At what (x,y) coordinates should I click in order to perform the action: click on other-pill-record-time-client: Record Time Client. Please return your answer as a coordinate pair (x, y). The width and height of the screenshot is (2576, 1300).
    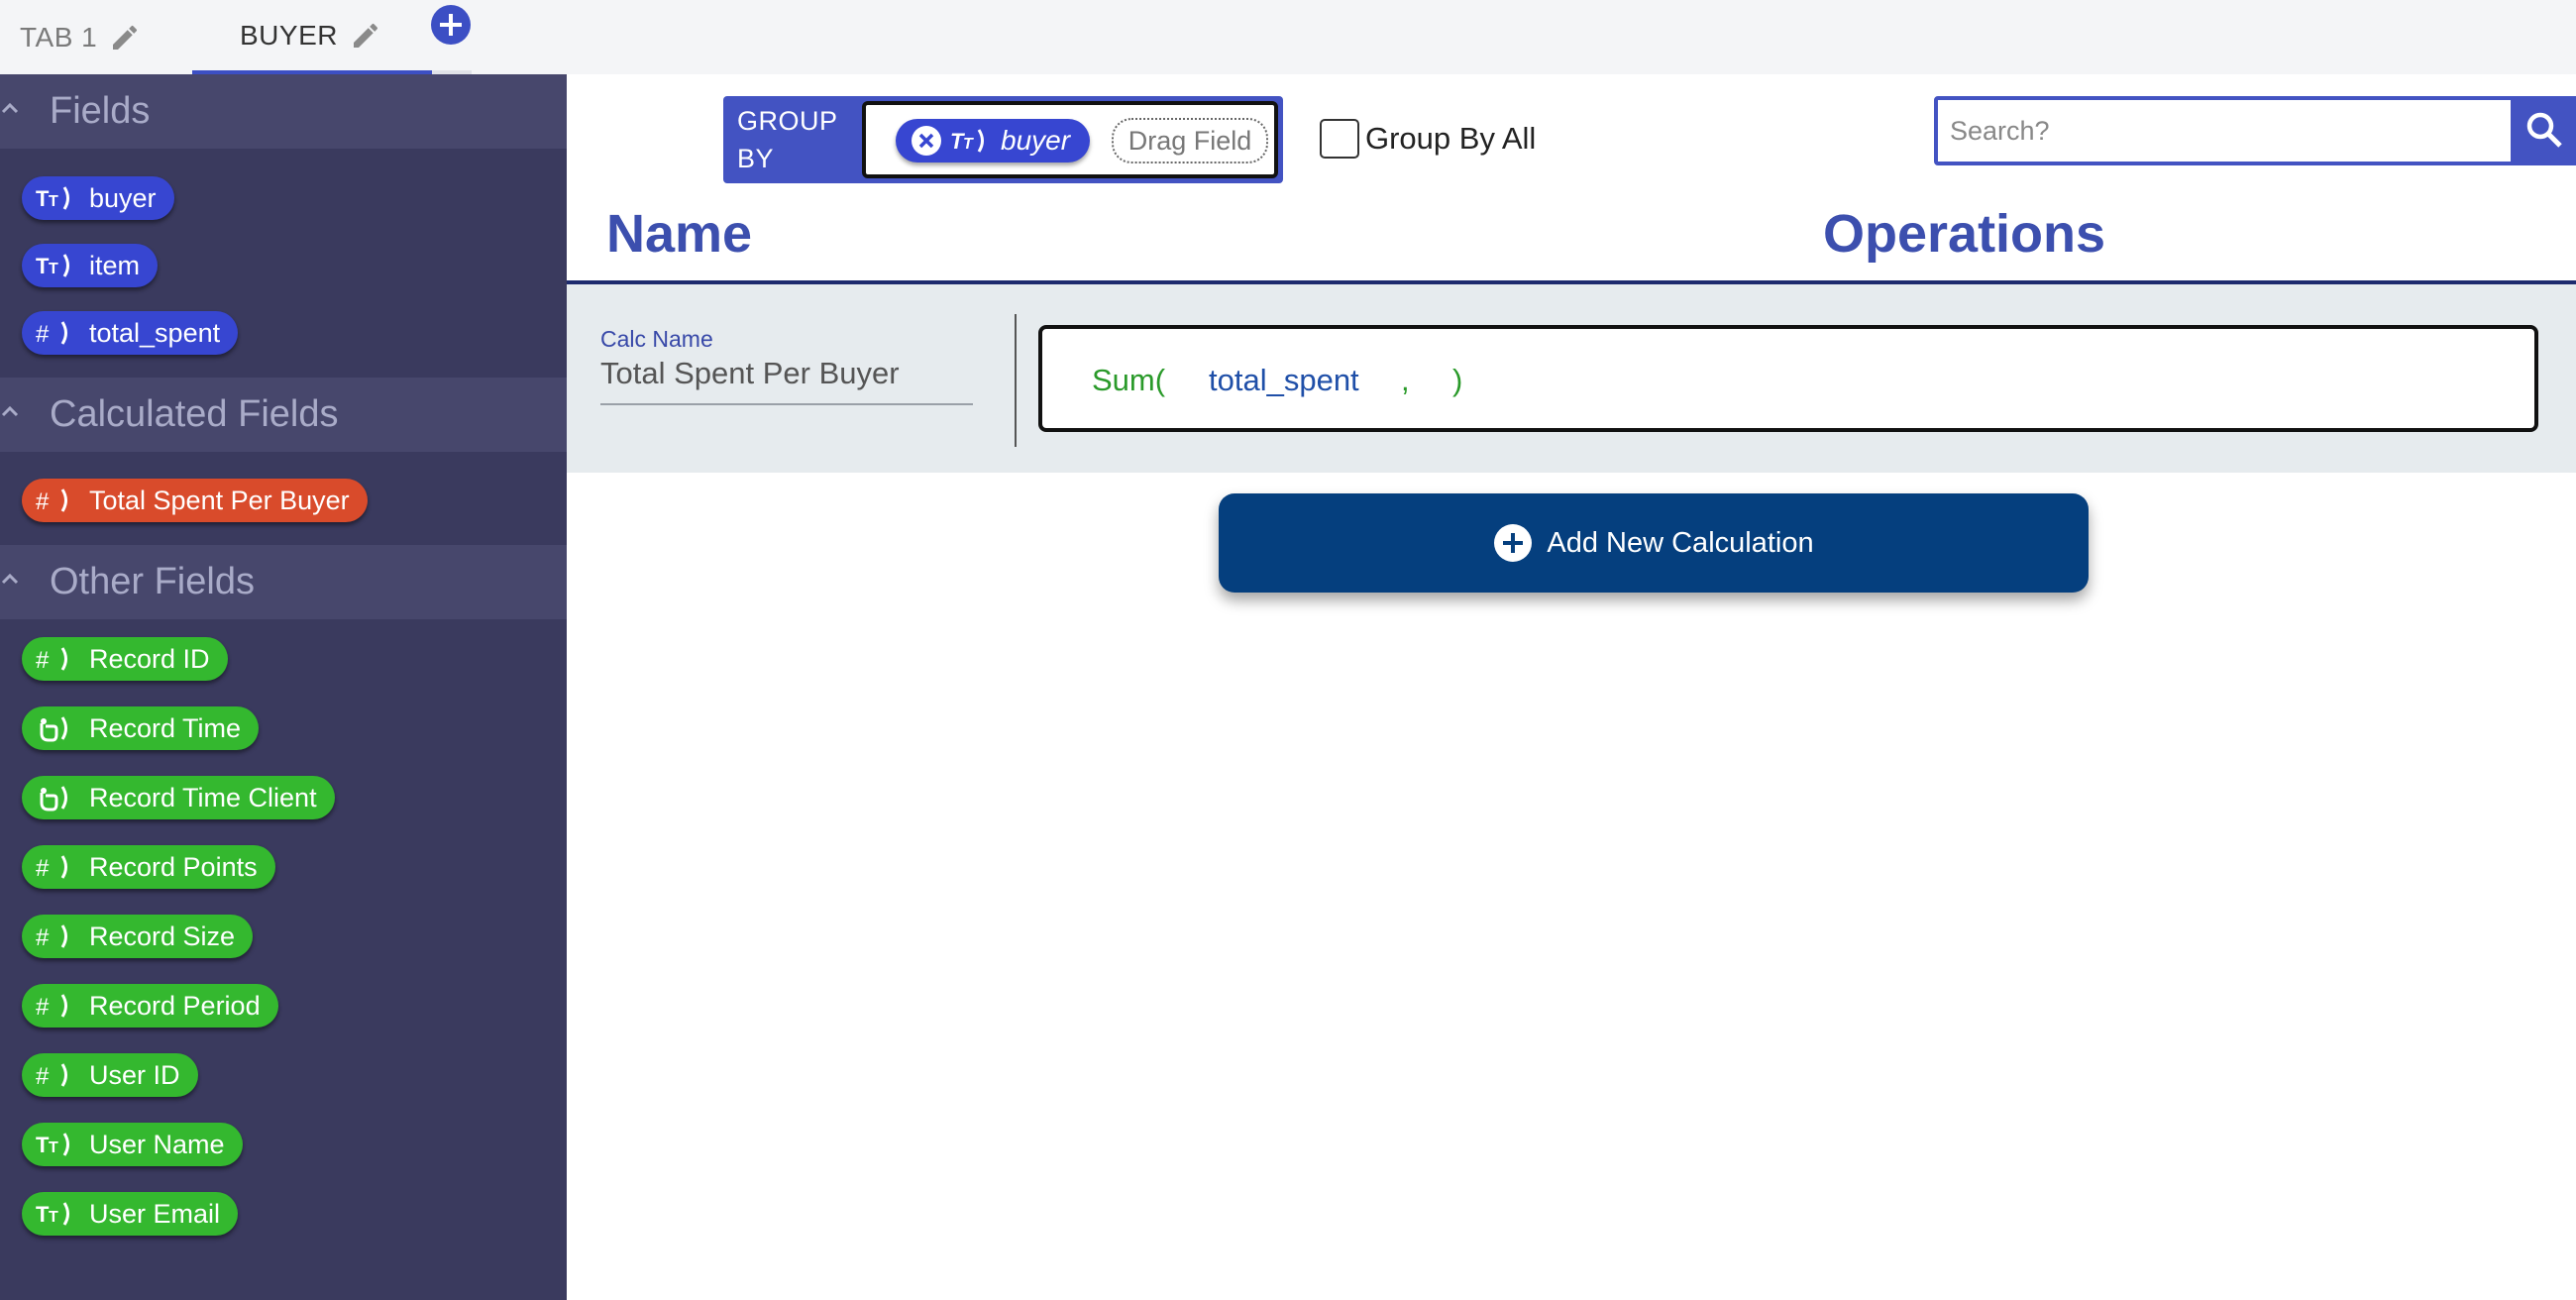
    Looking at the image, I should click on (178, 797).